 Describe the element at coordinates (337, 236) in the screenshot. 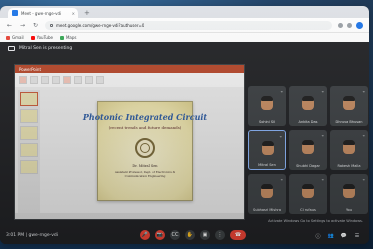

I see `right-controls: ⓘ 👥 💬 ☰` at that location.